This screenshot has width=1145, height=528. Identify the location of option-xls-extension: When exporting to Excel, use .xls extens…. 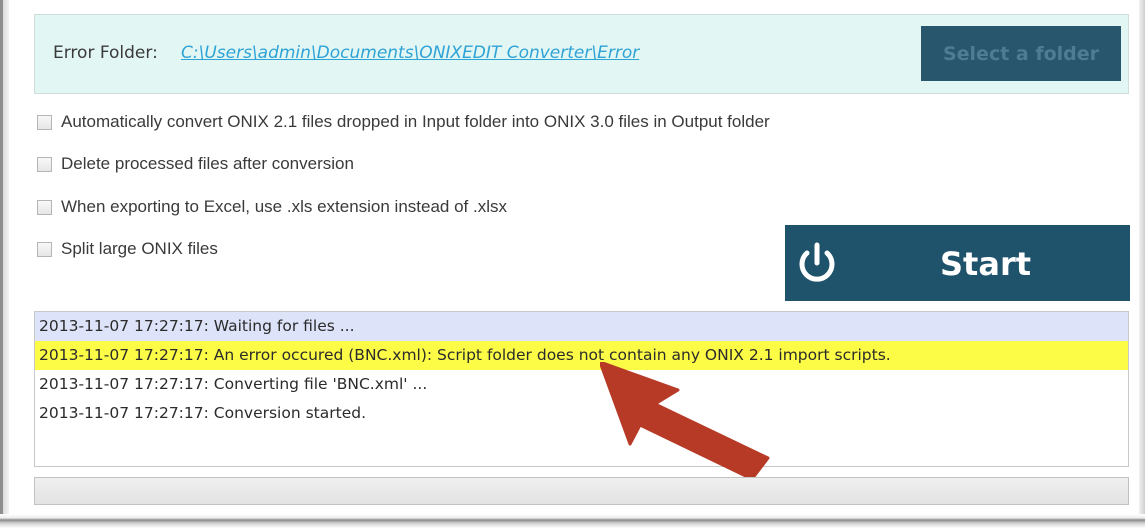
(272, 207).